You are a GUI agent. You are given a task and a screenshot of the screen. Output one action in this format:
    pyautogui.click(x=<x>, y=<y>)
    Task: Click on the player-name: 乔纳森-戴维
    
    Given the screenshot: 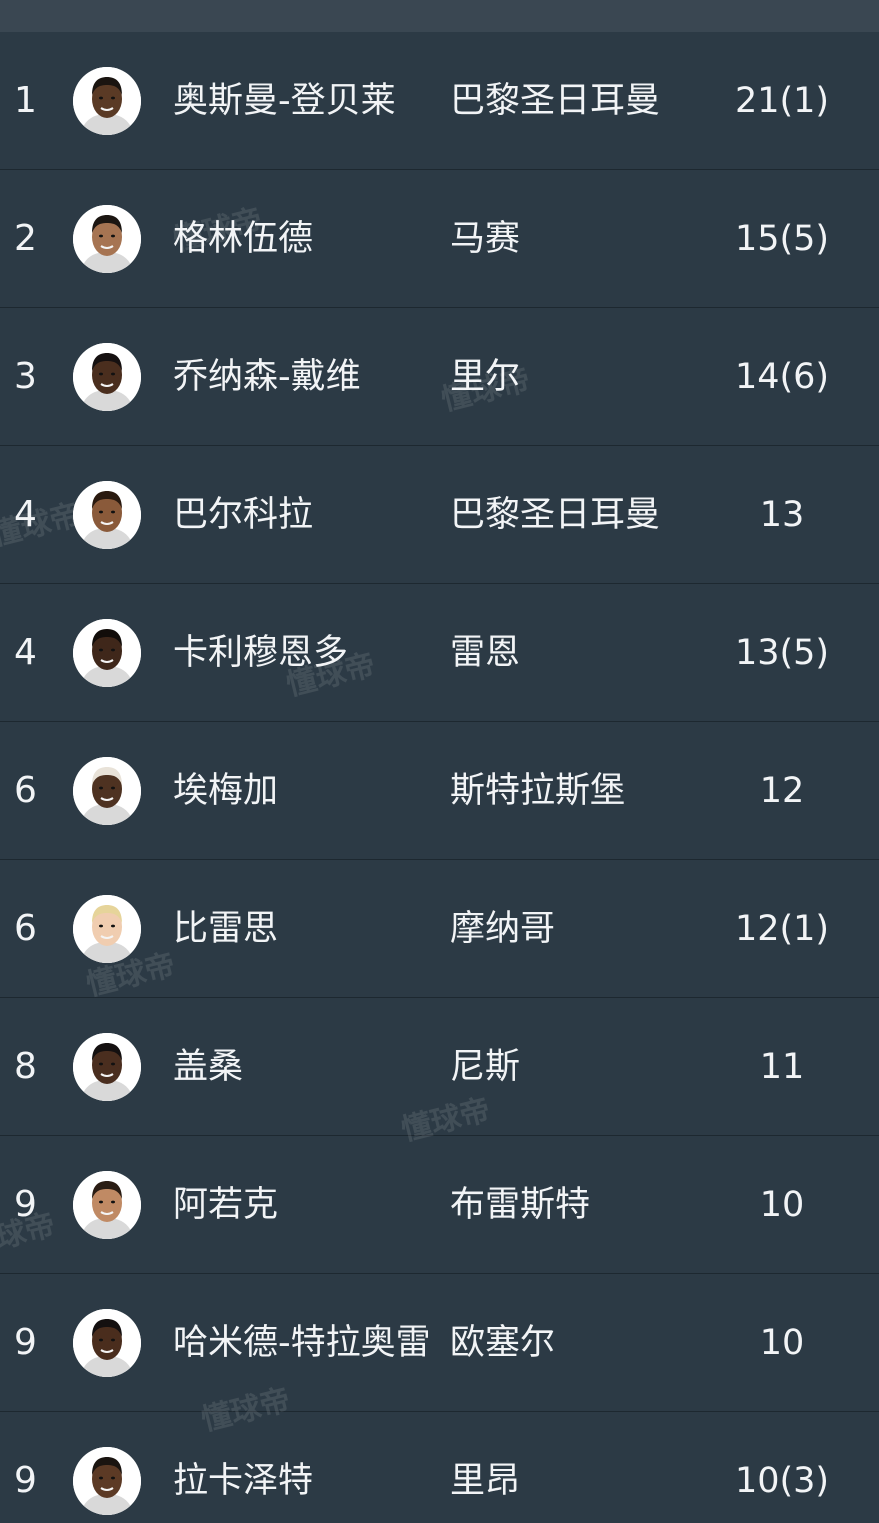 What is the action you would take?
    pyautogui.click(x=267, y=377)
    